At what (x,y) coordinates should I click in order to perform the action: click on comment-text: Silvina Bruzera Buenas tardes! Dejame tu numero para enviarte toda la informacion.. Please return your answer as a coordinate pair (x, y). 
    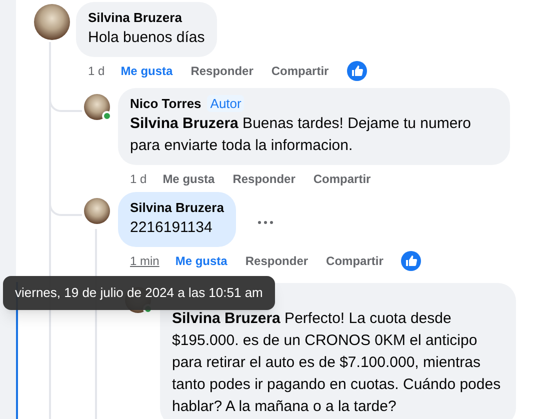
    Looking at the image, I should click on (301, 135).